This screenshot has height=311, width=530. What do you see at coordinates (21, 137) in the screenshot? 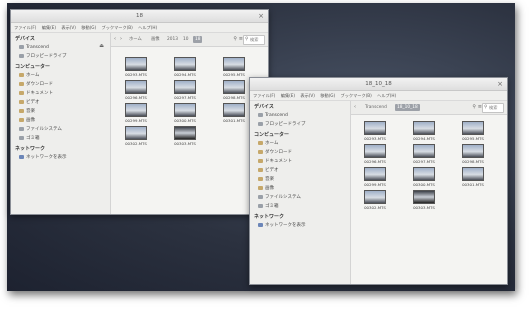
I see `trash-icon` at bounding box center [21, 137].